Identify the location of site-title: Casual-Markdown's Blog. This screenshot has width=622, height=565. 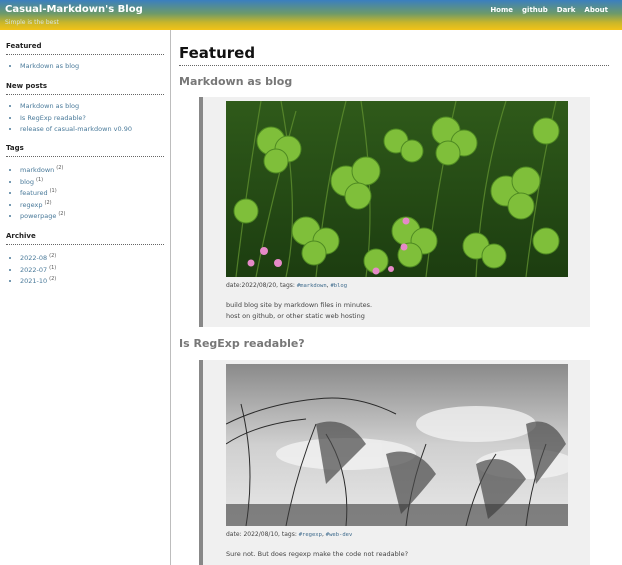
(74, 9).